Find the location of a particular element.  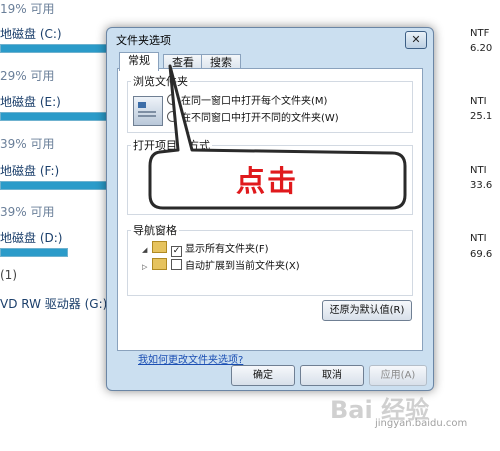

tab-general: 常规 is located at coordinates (139, 61).